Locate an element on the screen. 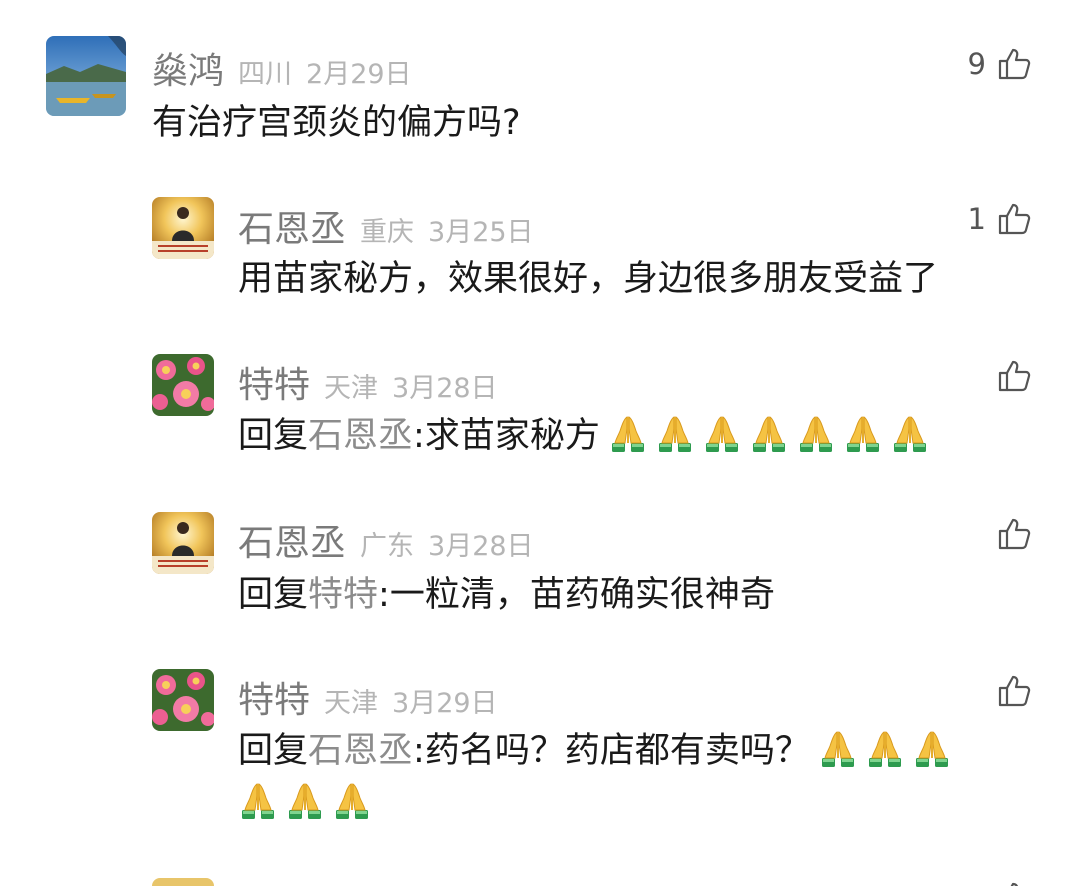  location-label: 重庆 is located at coordinates (387, 232).